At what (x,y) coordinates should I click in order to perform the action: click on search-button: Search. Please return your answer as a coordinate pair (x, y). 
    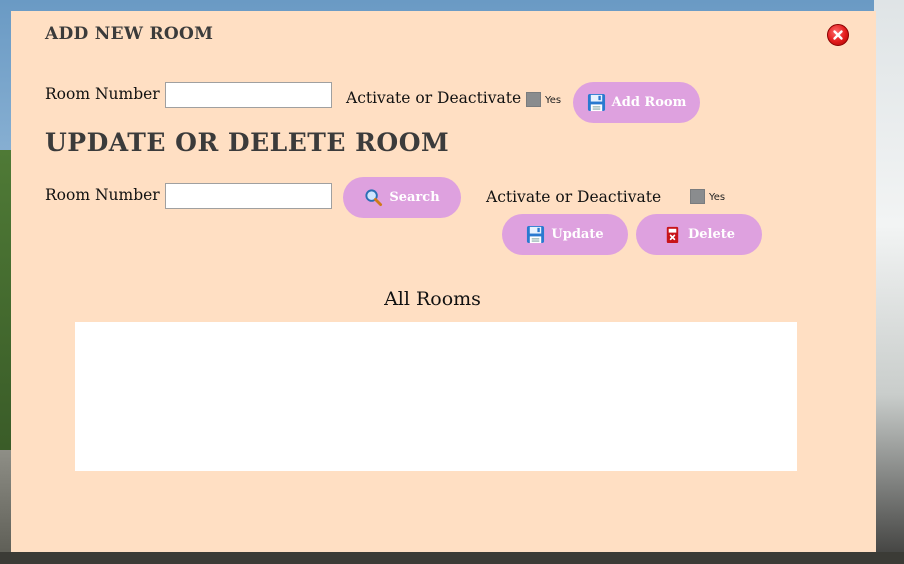
    Looking at the image, I should click on (402, 197).